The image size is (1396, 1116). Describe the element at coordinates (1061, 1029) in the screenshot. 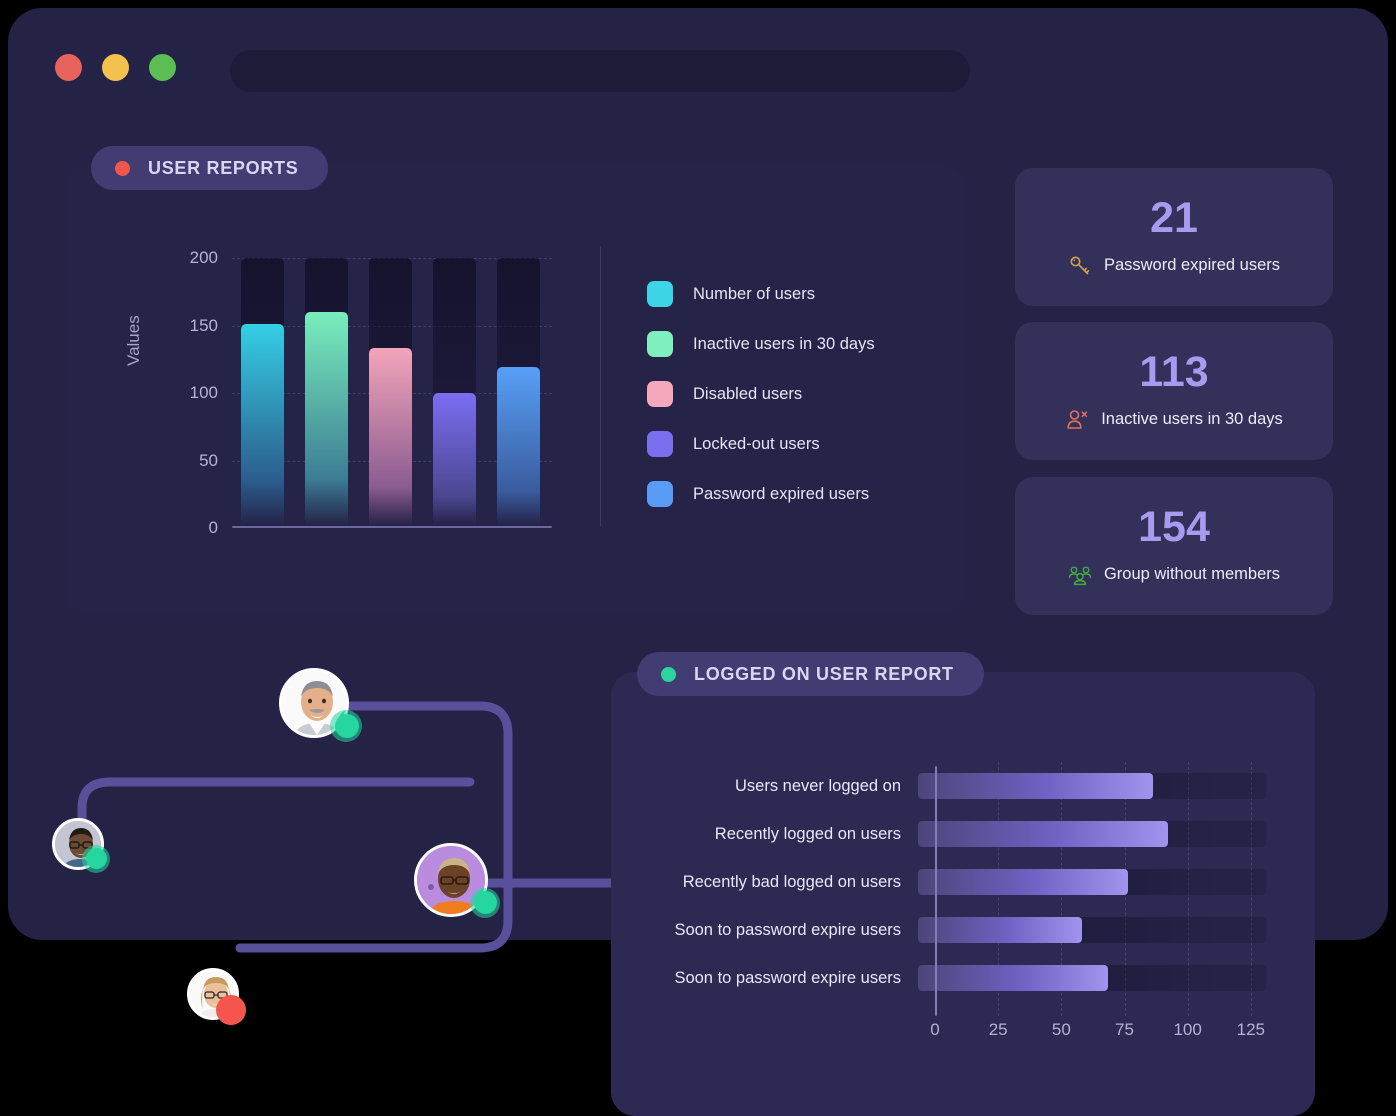

I see `x-axis-tick-label: 50` at that location.